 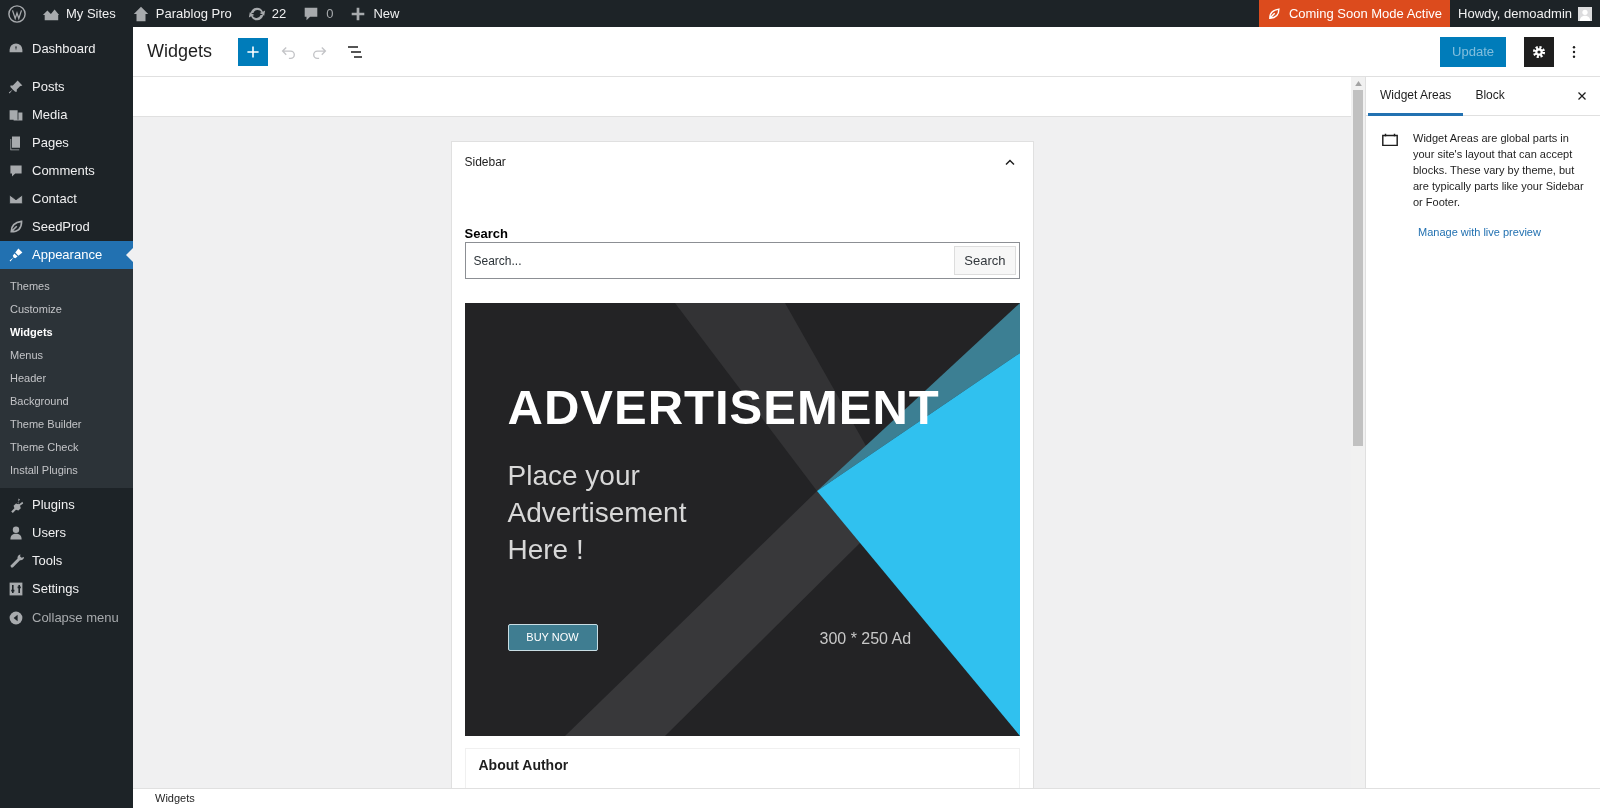 What do you see at coordinates (16, 171) in the screenshot?
I see `speech-bubble-icon` at bounding box center [16, 171].